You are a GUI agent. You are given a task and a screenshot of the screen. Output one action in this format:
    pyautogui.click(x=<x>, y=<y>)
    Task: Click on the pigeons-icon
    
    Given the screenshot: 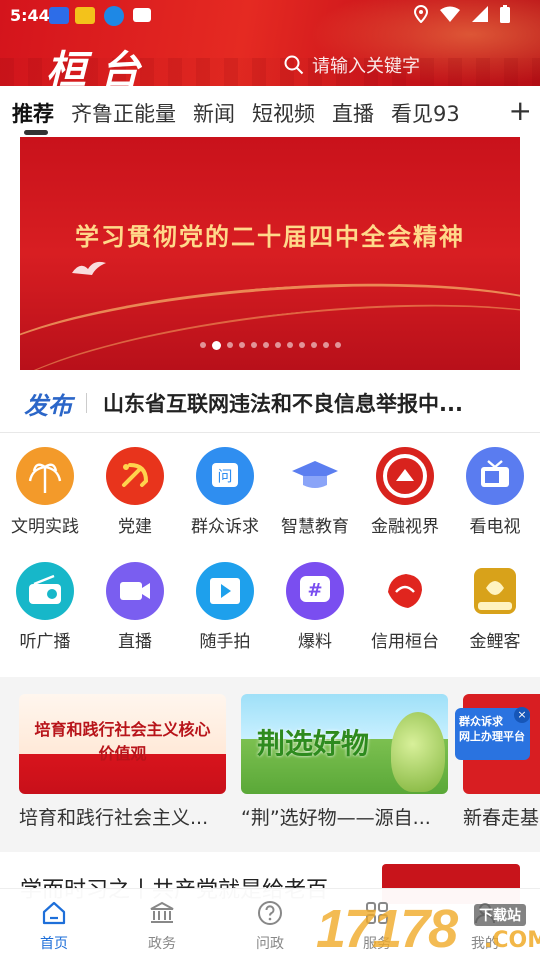 What is the action you would take?
    pyautogui.click(x=89, y=268)
    